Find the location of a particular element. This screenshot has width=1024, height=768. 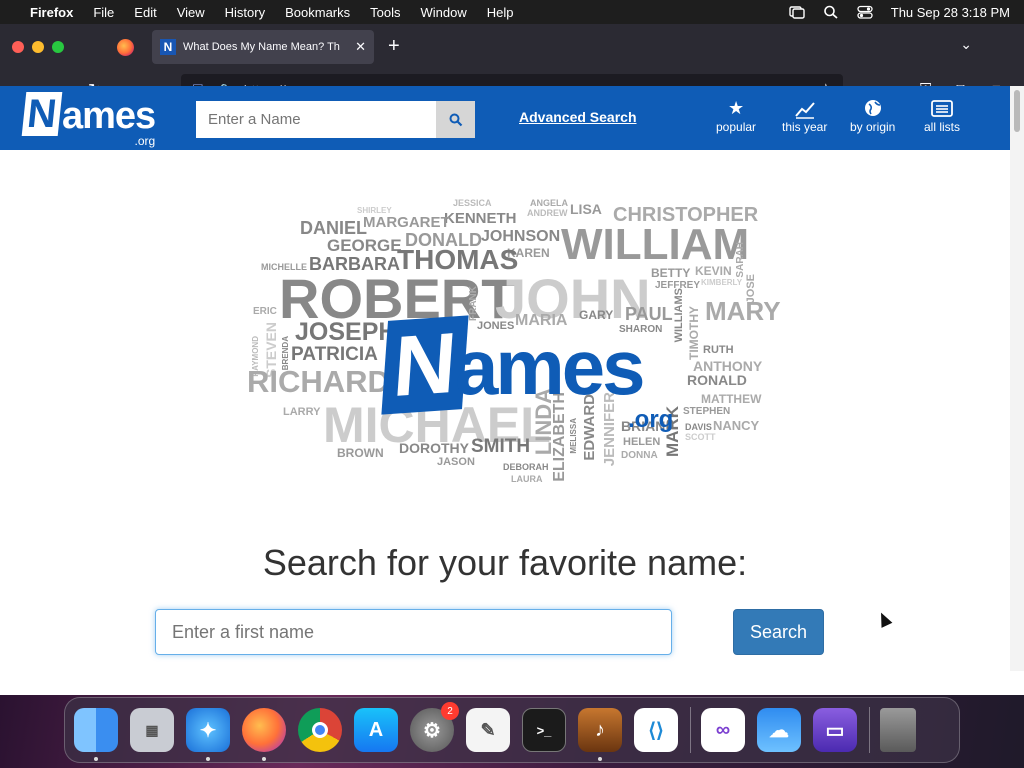

textedit-icon: ✎ is located at coordinates (488, 730).